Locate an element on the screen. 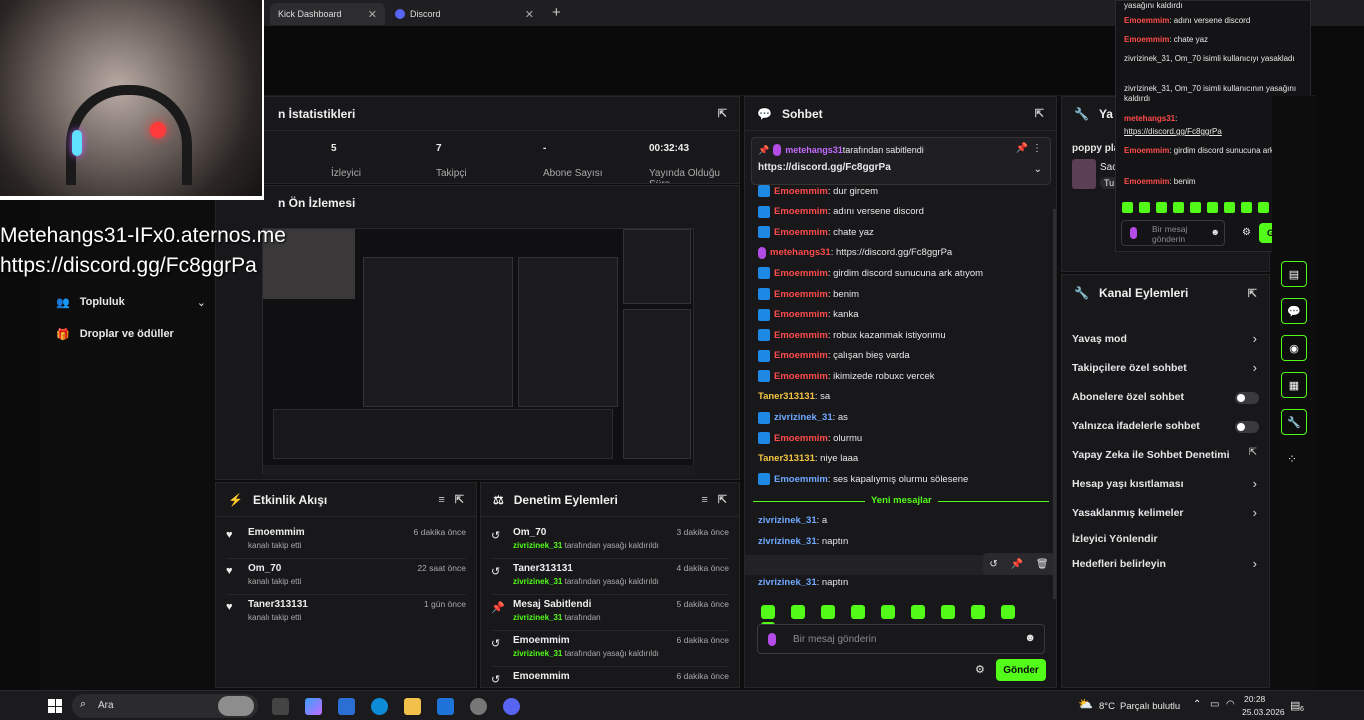 The image size is (1364, 720). pin-icon: 📌 is located at coordinates (1017, 564).